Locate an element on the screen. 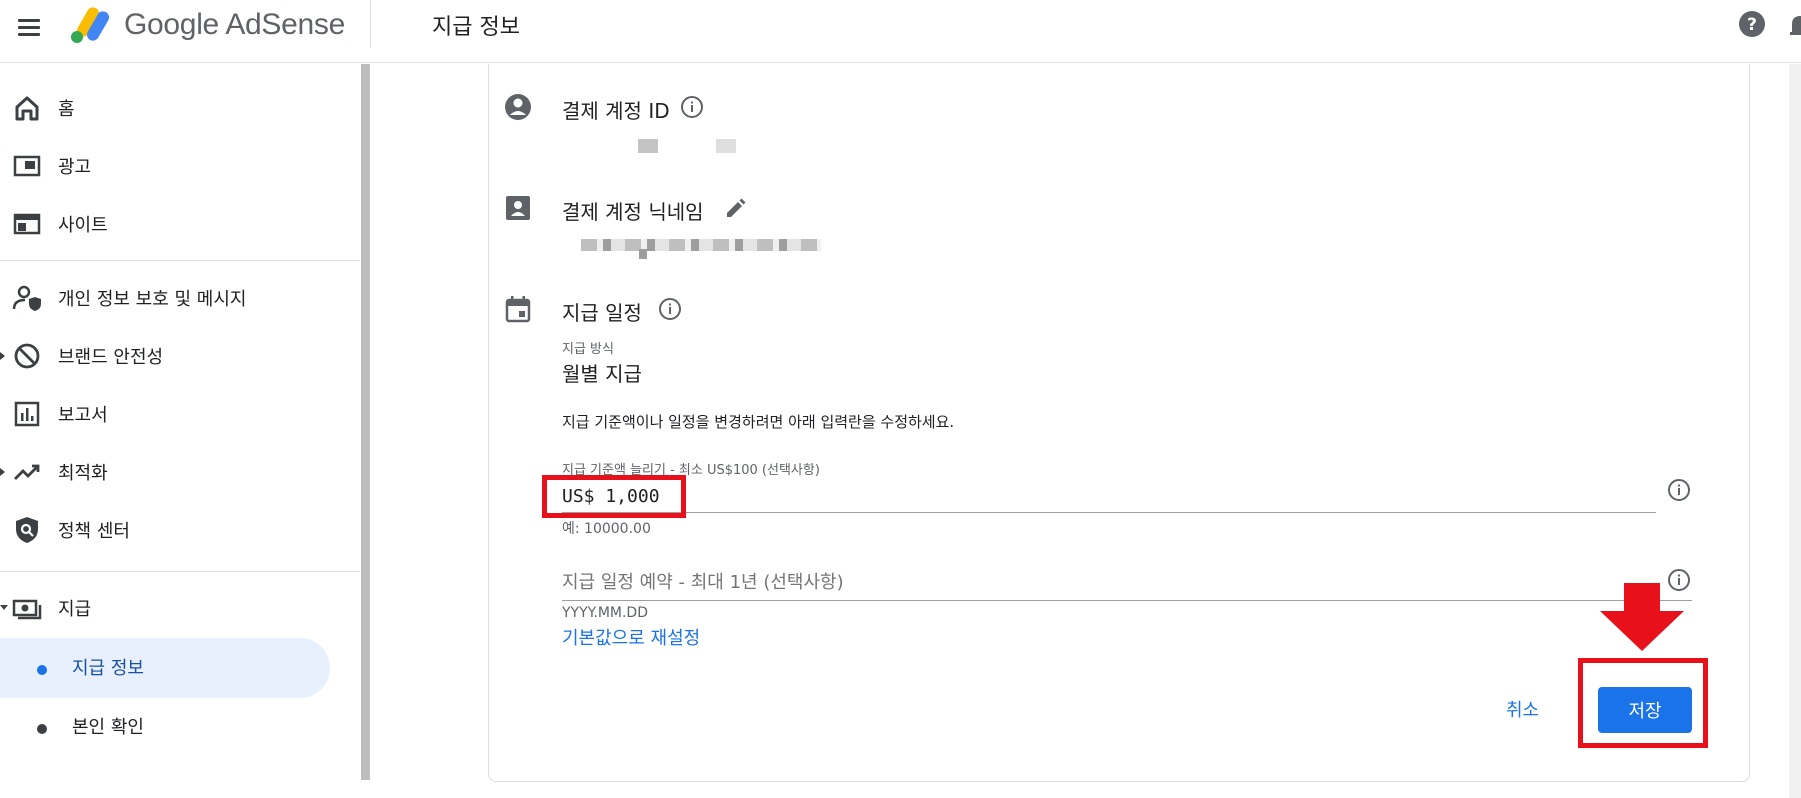  sidebar-item-reports: 보고서 is located at coordinates (180, 414).